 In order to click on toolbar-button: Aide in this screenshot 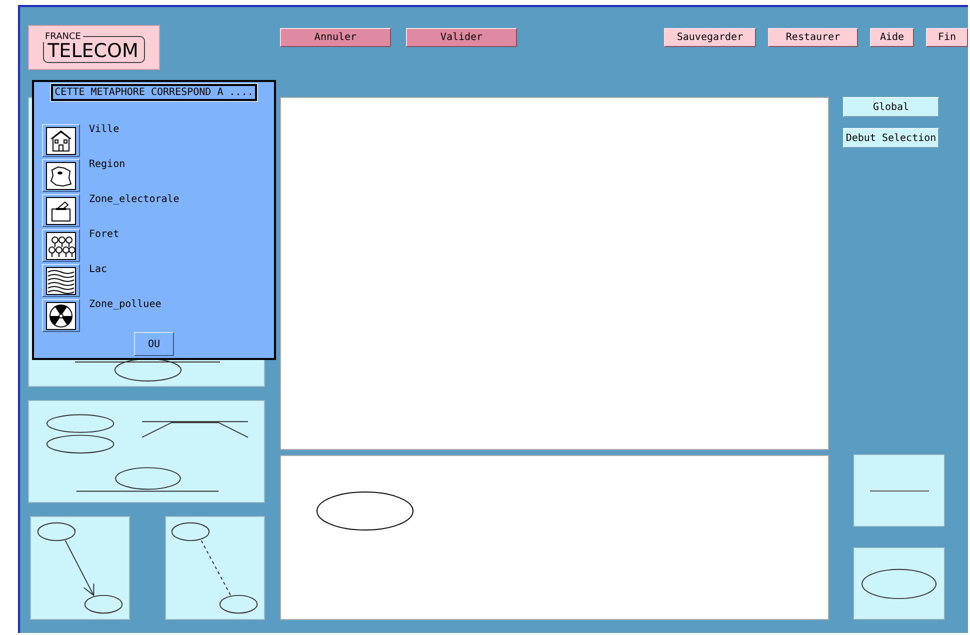, I will do `click(892, 37)`.